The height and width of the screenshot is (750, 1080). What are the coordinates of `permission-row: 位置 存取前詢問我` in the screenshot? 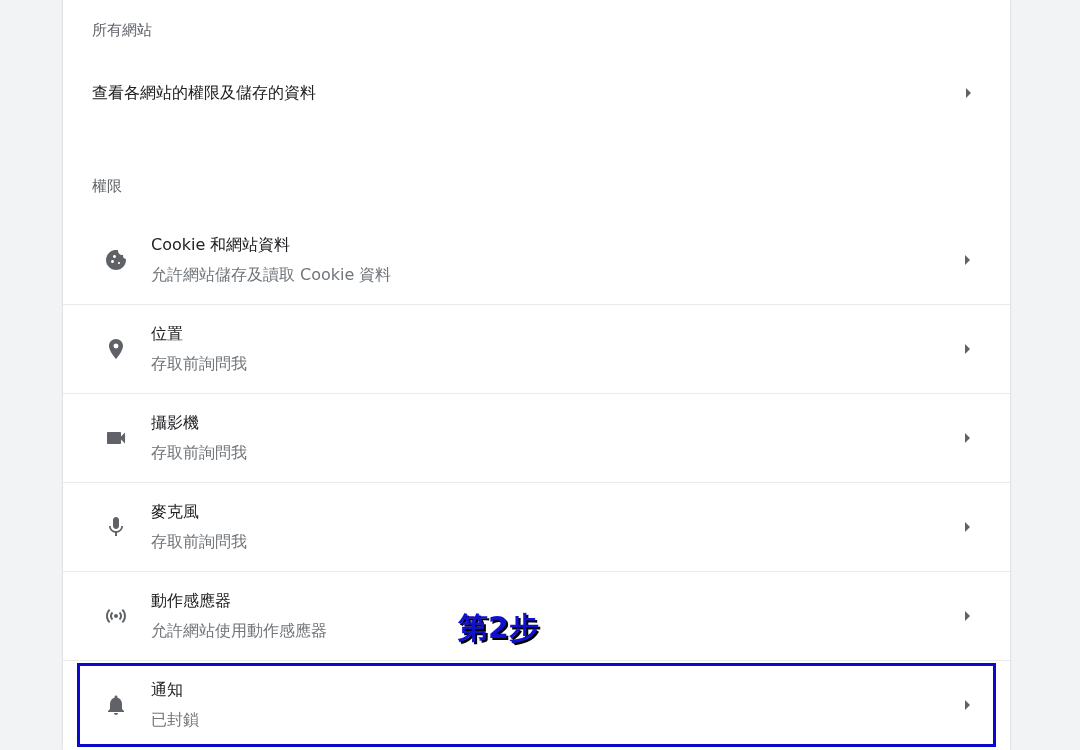 It's located at (536, 349).